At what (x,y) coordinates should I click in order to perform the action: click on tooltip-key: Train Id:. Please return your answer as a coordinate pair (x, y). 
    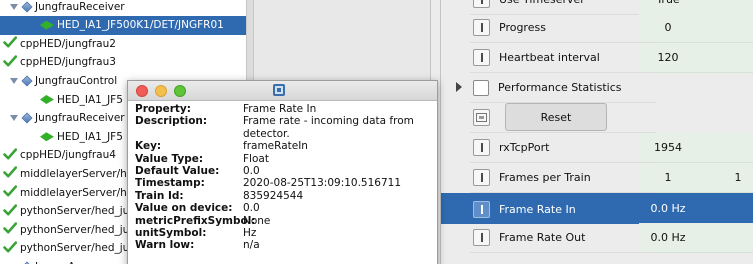
    Looking at the image, I should click on (159, 195).